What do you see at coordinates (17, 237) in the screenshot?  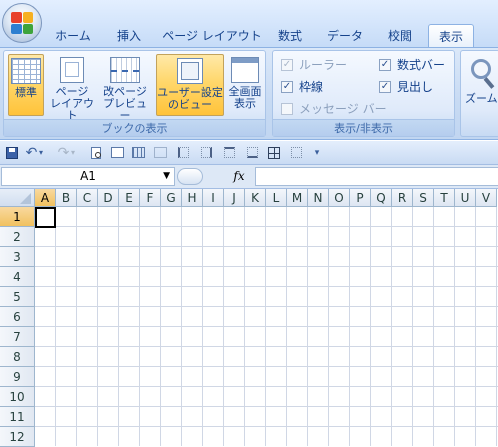 I see `row-header-2: 2` at bounding box center [17, 237].